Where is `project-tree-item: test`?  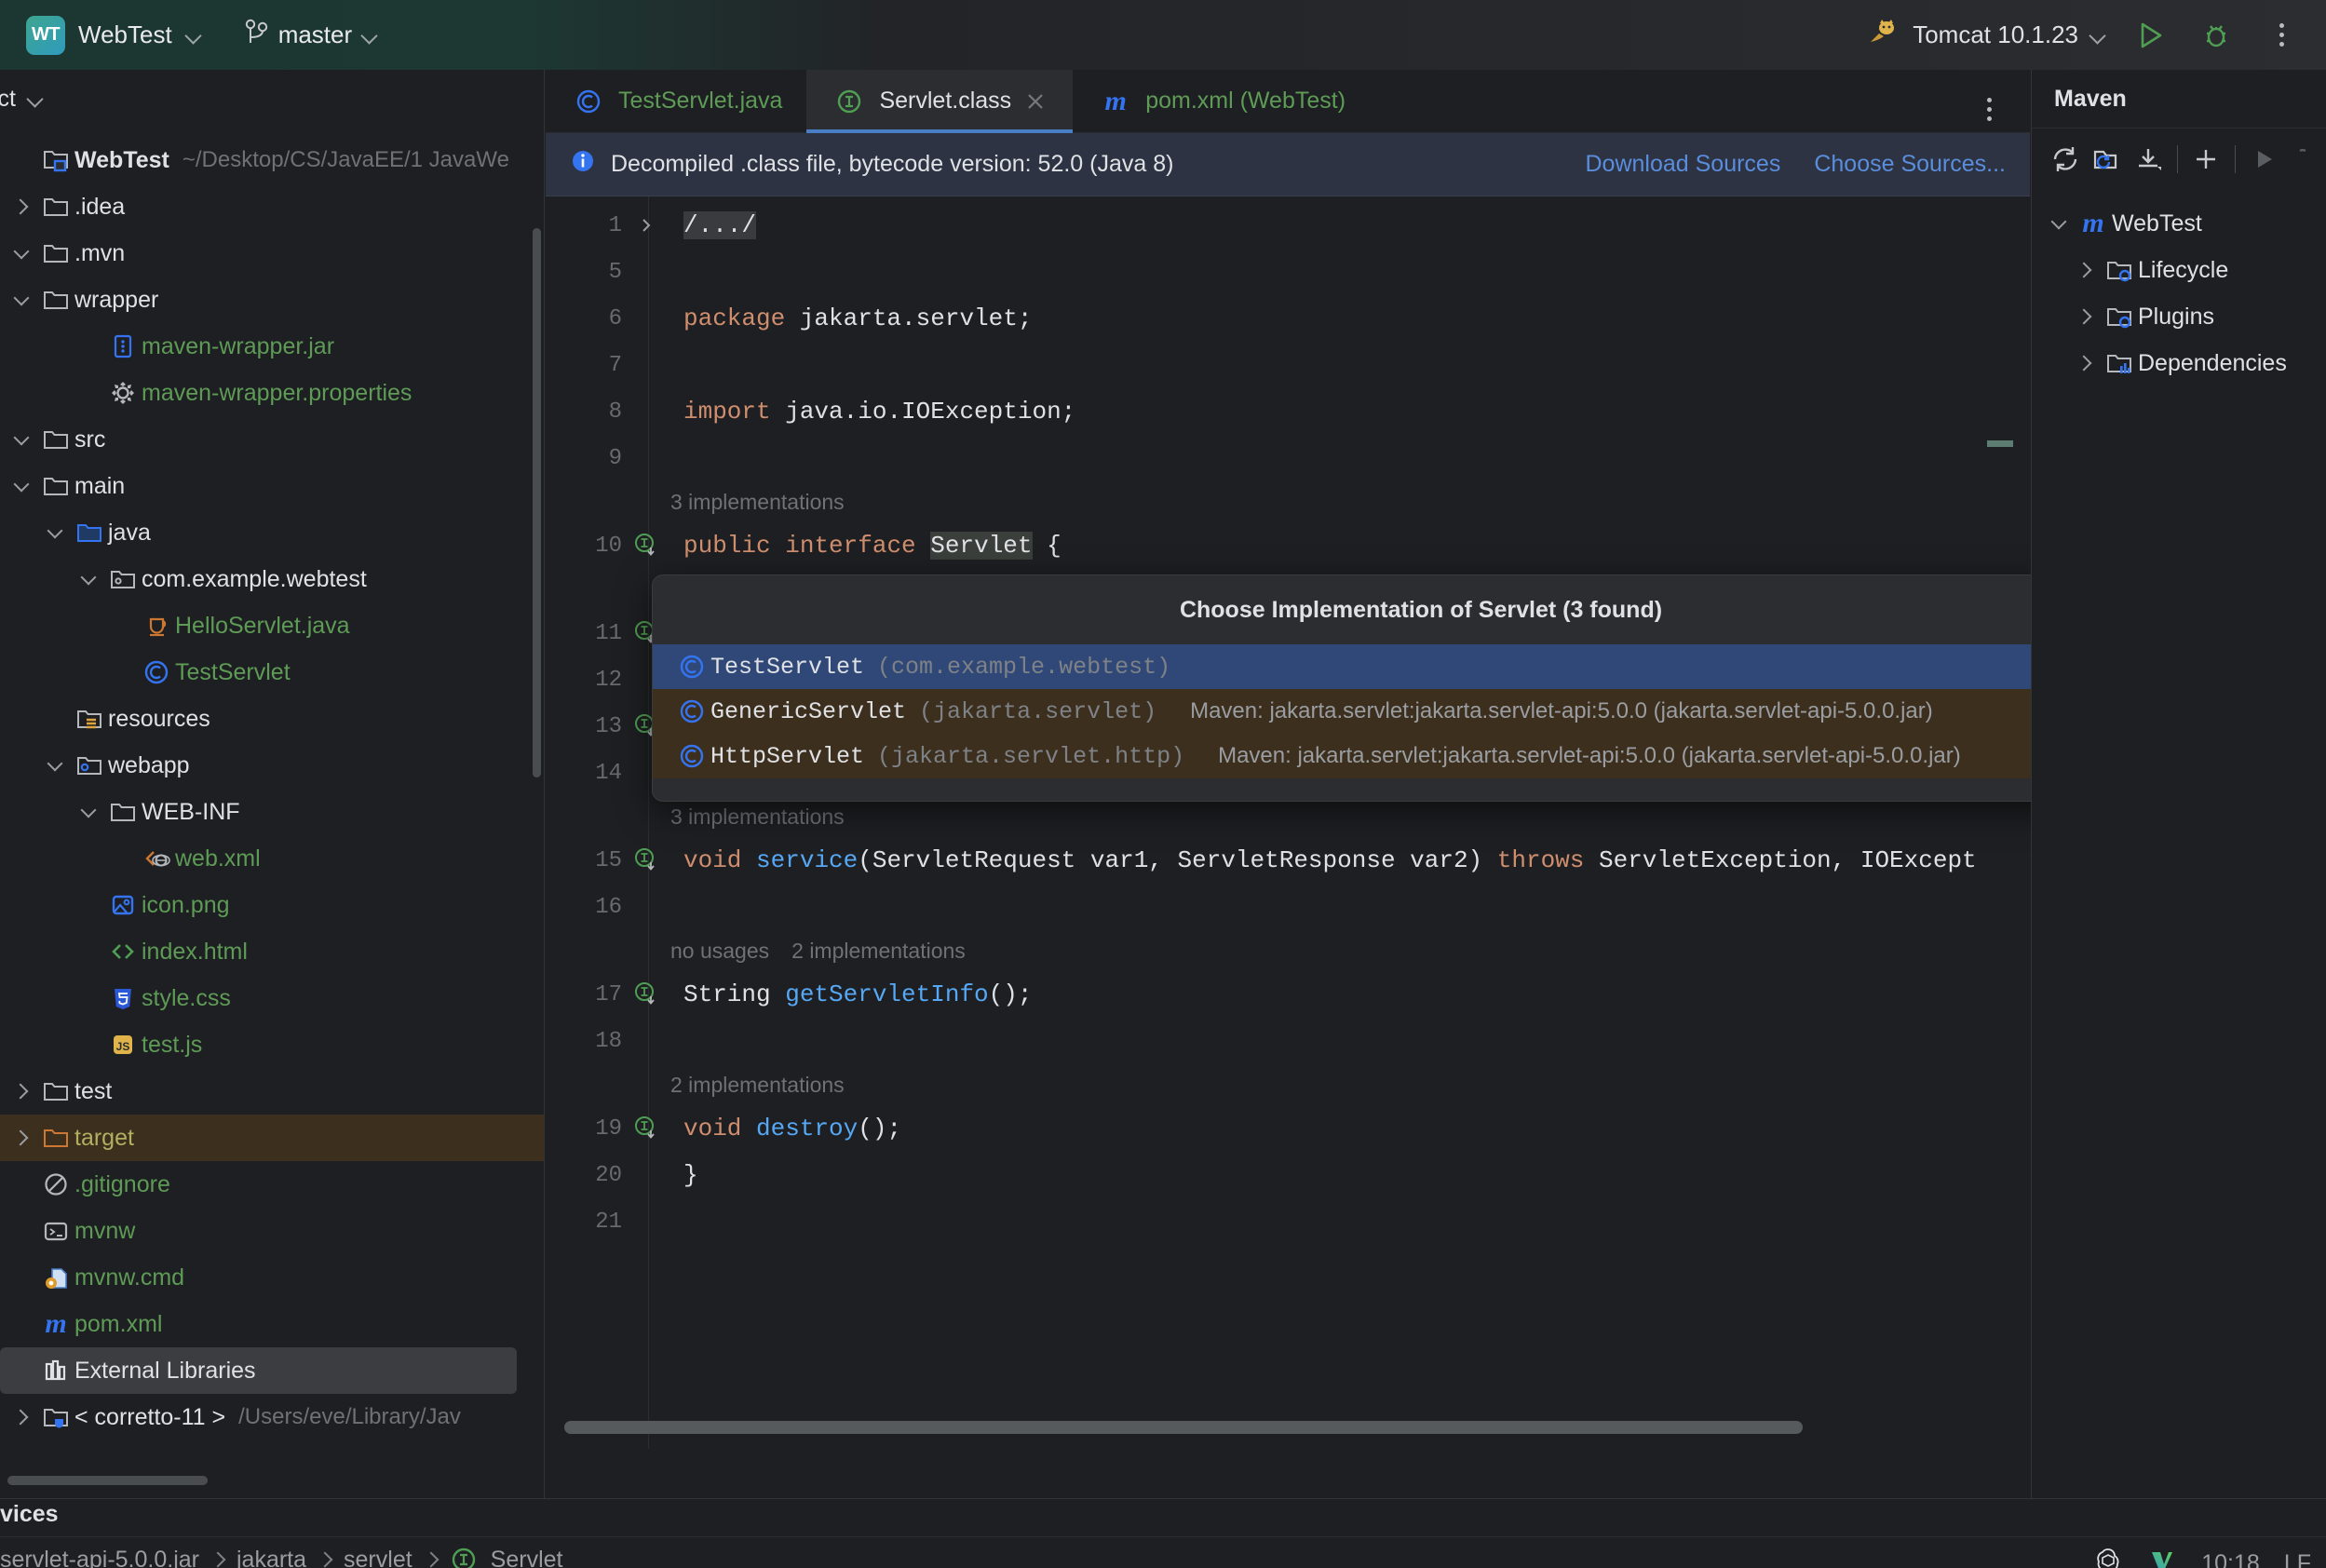 project-tree-item: test is located at coordinates (272, 1091).